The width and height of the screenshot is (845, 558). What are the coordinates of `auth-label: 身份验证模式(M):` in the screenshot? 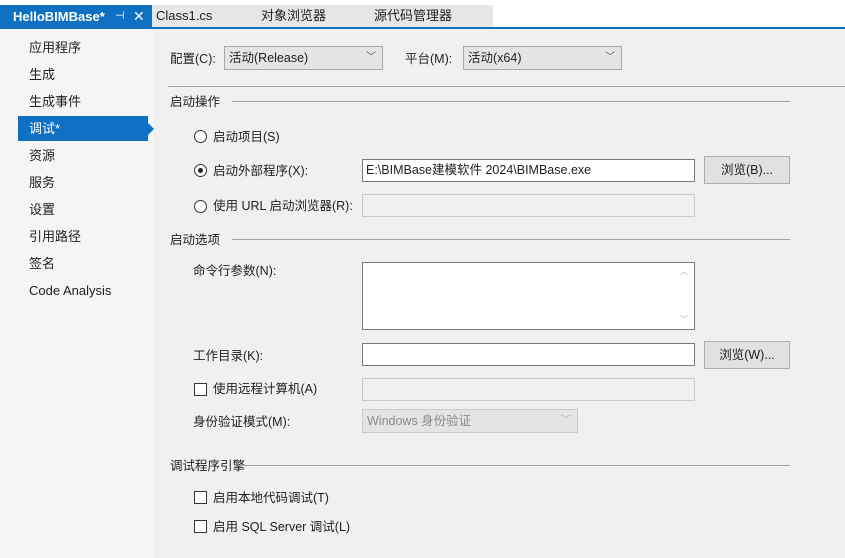 It's located at (242, 422).